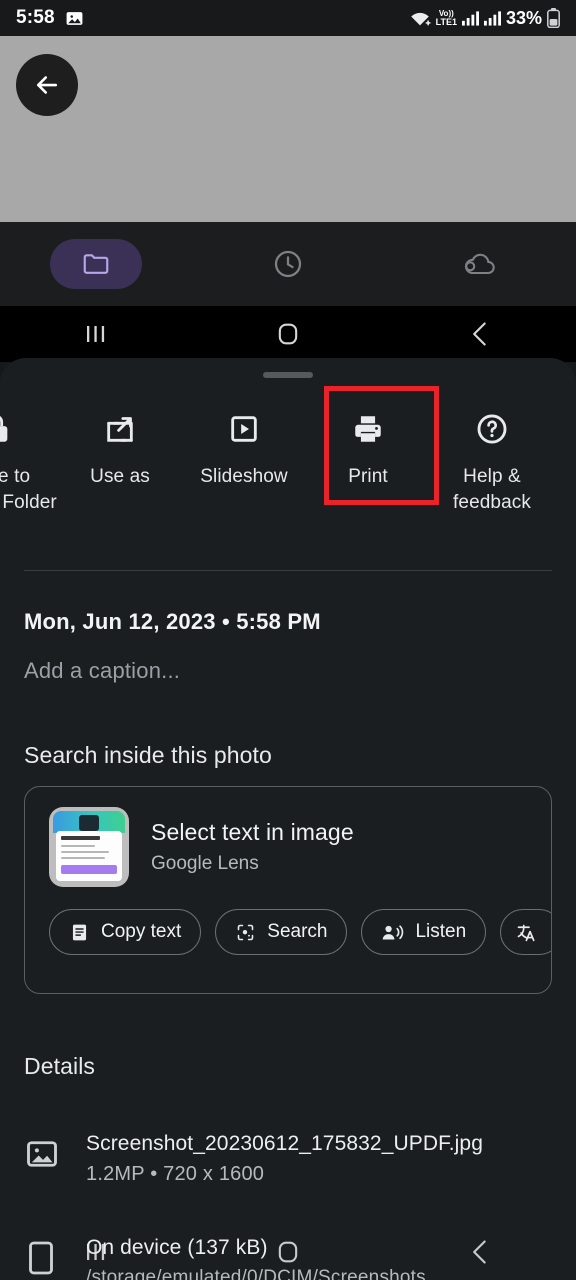 Image resolution: width=576 pixels, height=1280 pixels. I want to click on search-section-title: Search inside this photo, so click(148, 755).